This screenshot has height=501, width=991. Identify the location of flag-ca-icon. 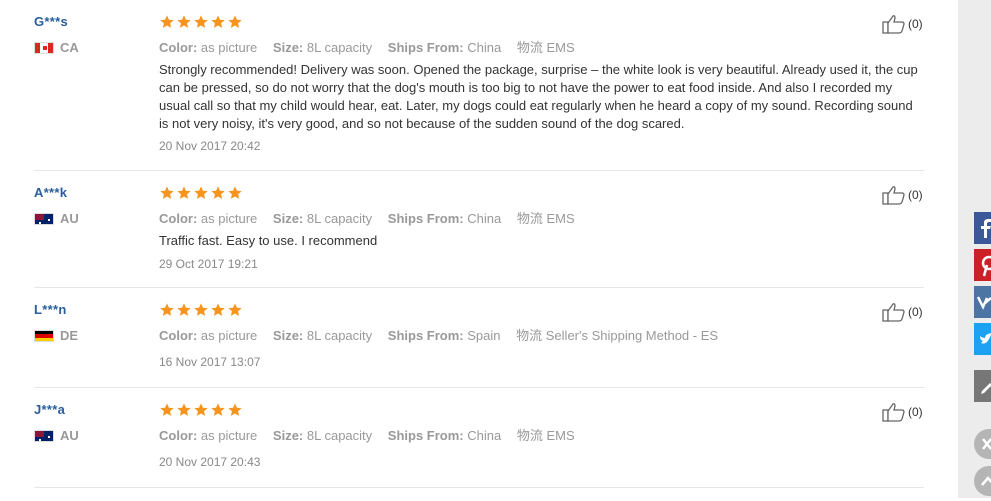
(44, 47).